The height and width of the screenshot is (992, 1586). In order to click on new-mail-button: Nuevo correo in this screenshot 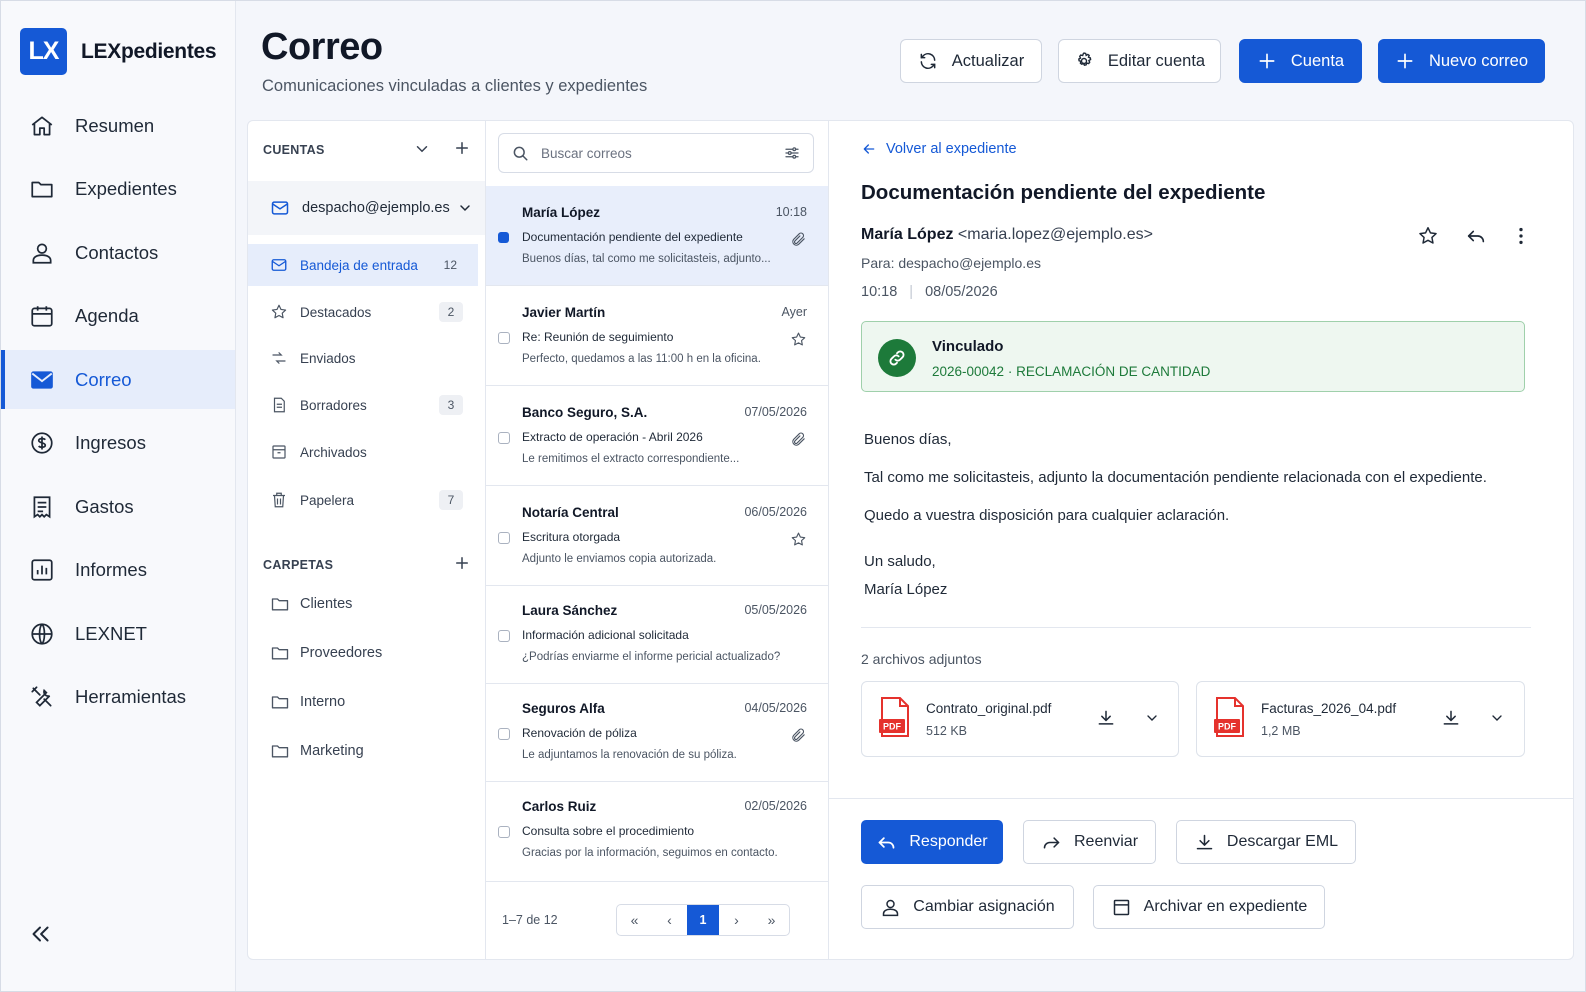, I will do `click(1461, 61)`.